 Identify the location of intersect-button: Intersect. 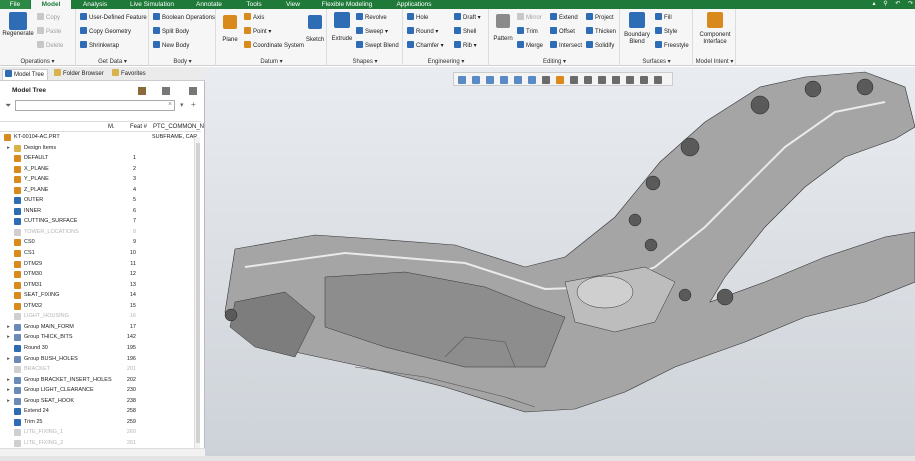
(566, 45).